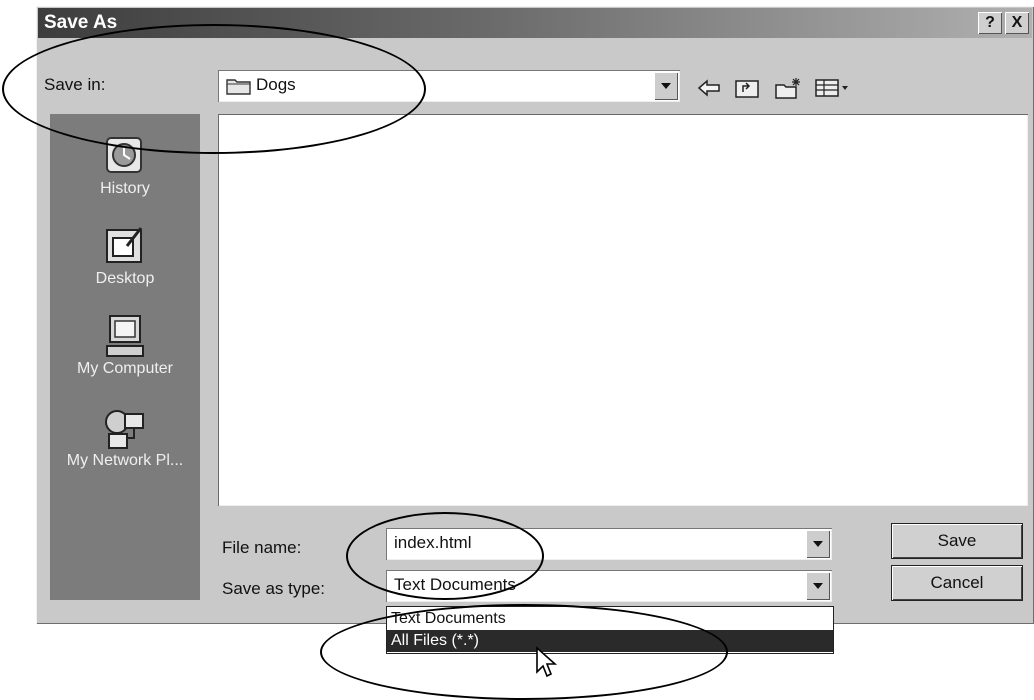 This screenshot has height=700, width=1034. Describe the element at coordinates (957, 583) in the screenshot. I see `cancel-button: Cancel` at that location.